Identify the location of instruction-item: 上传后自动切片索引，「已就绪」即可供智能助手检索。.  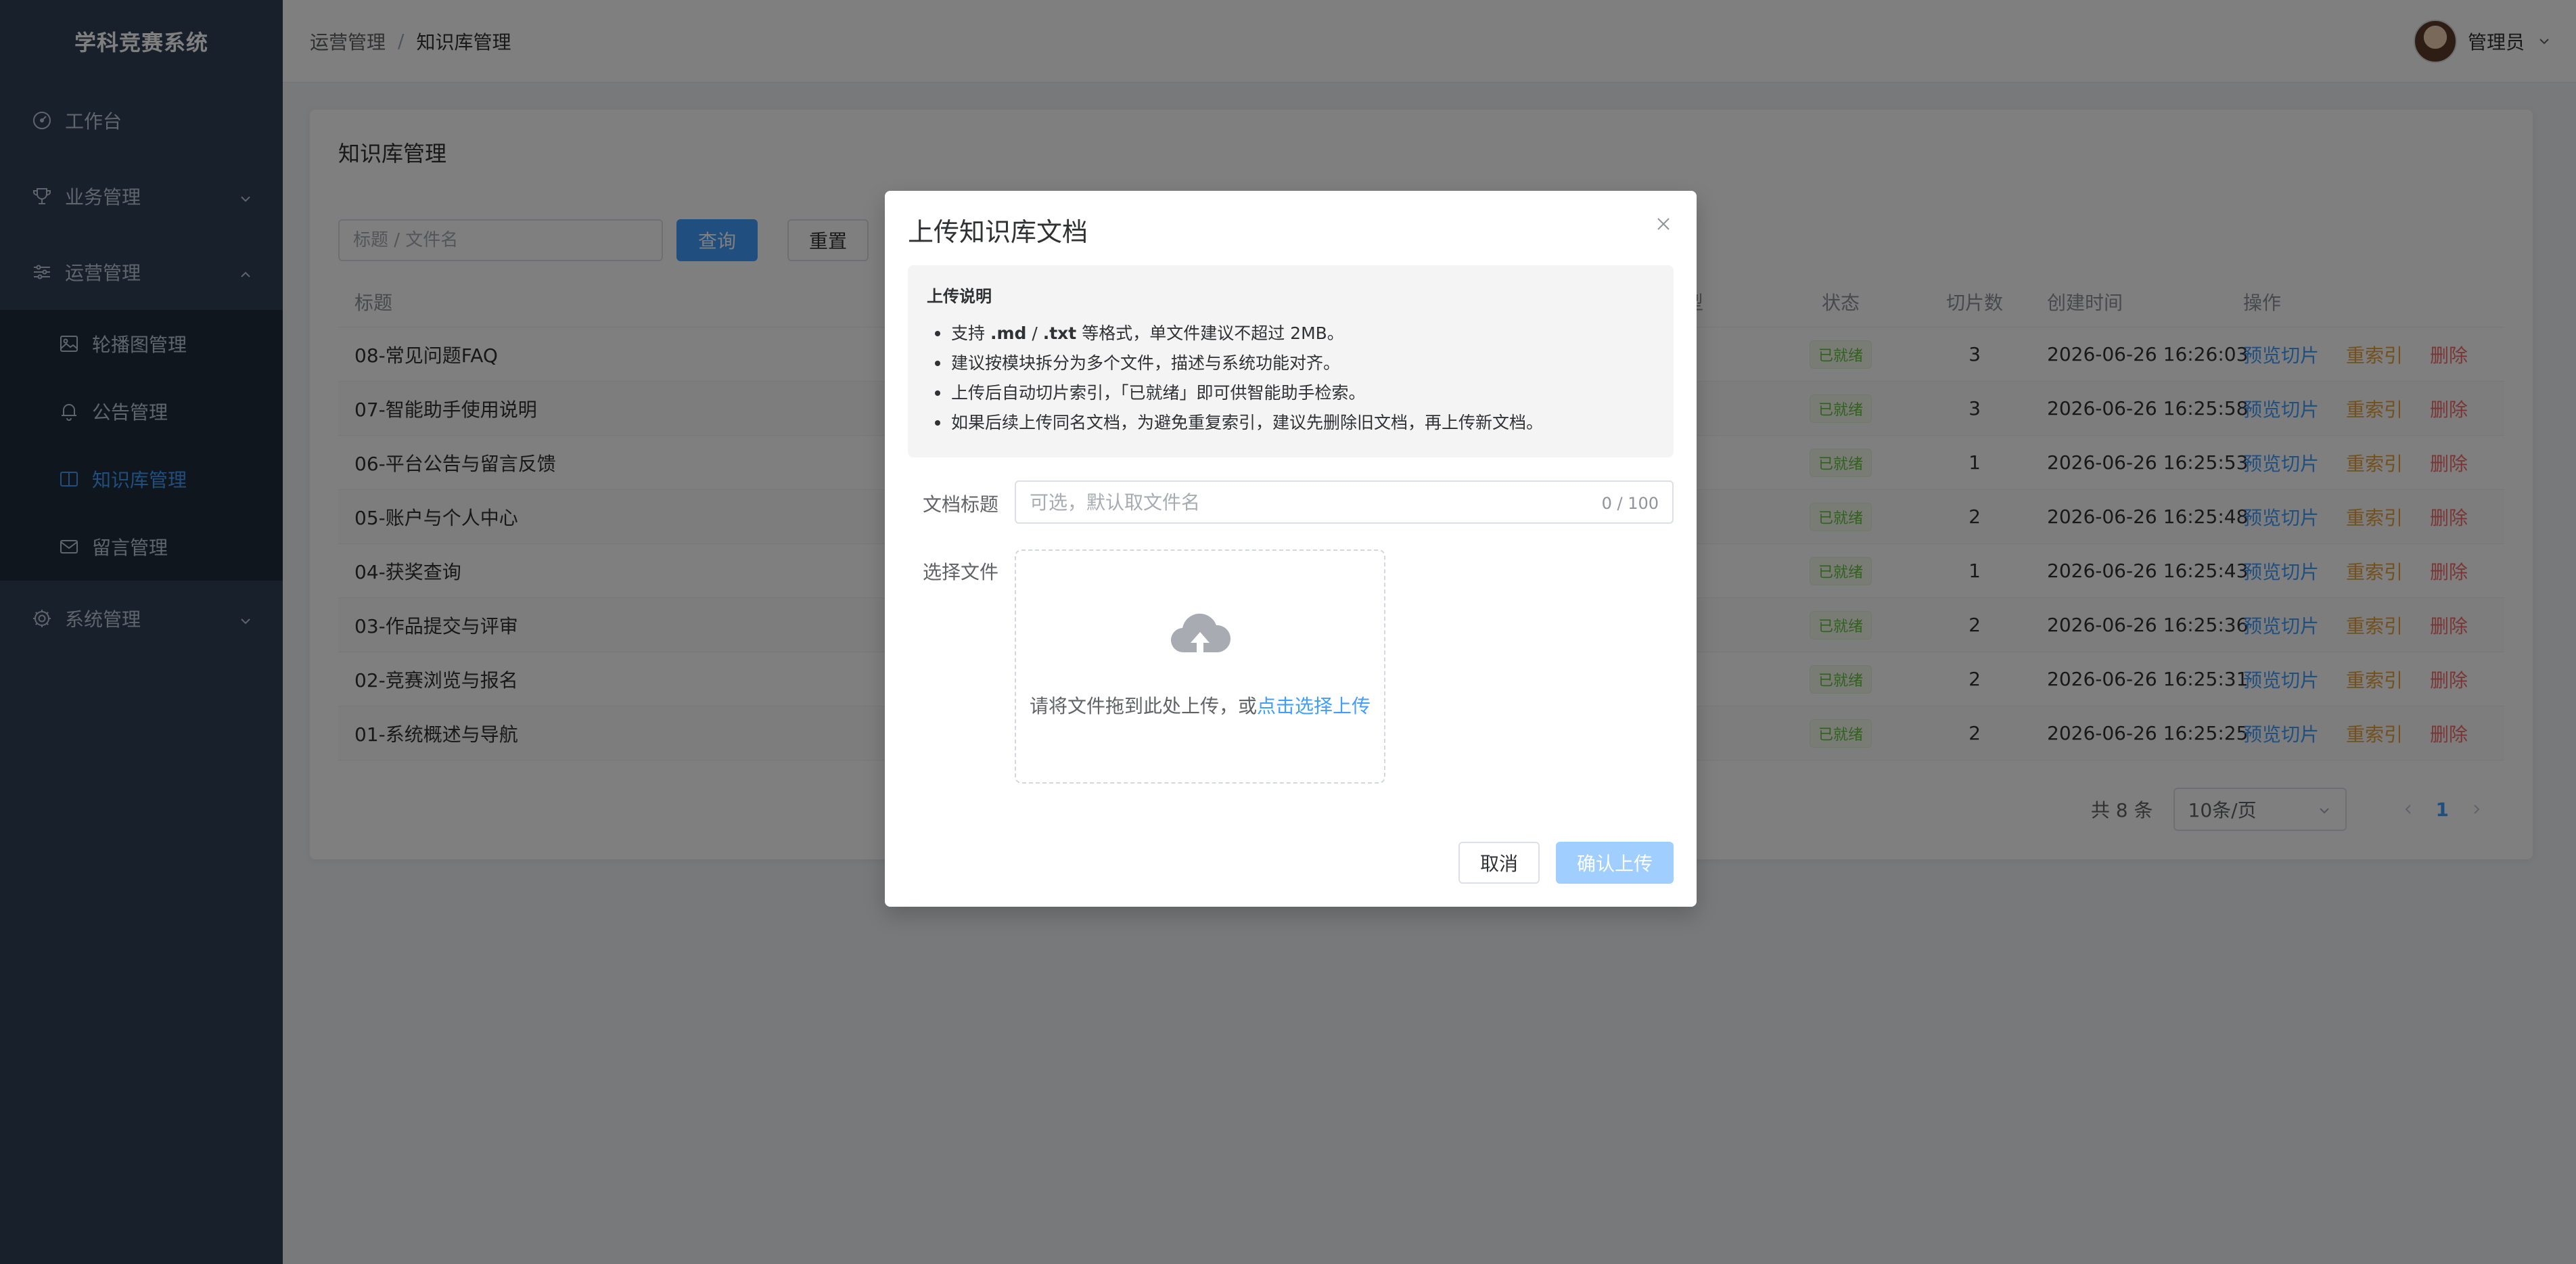
(1291, 393).